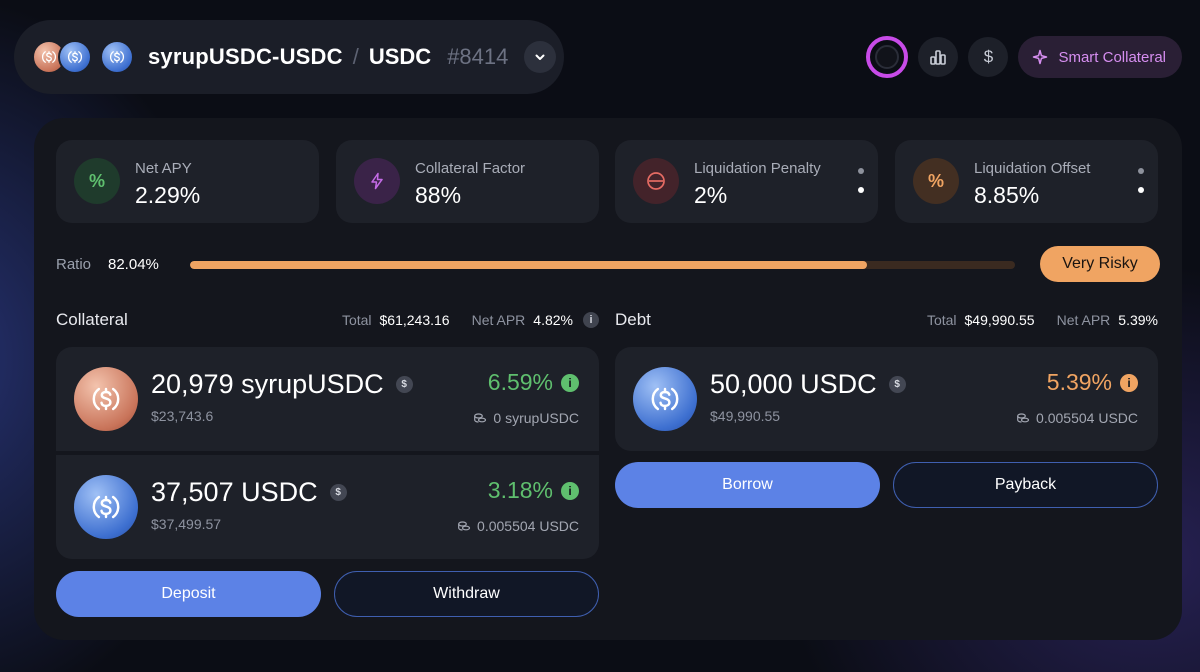 The width and height of the screenshot is (1200, 672). What do you see at coordinates (267, 384) in the screenshot?
I see `asset-amount-text: 20,979 syrupUSDC` at bounding box center [267, 384].